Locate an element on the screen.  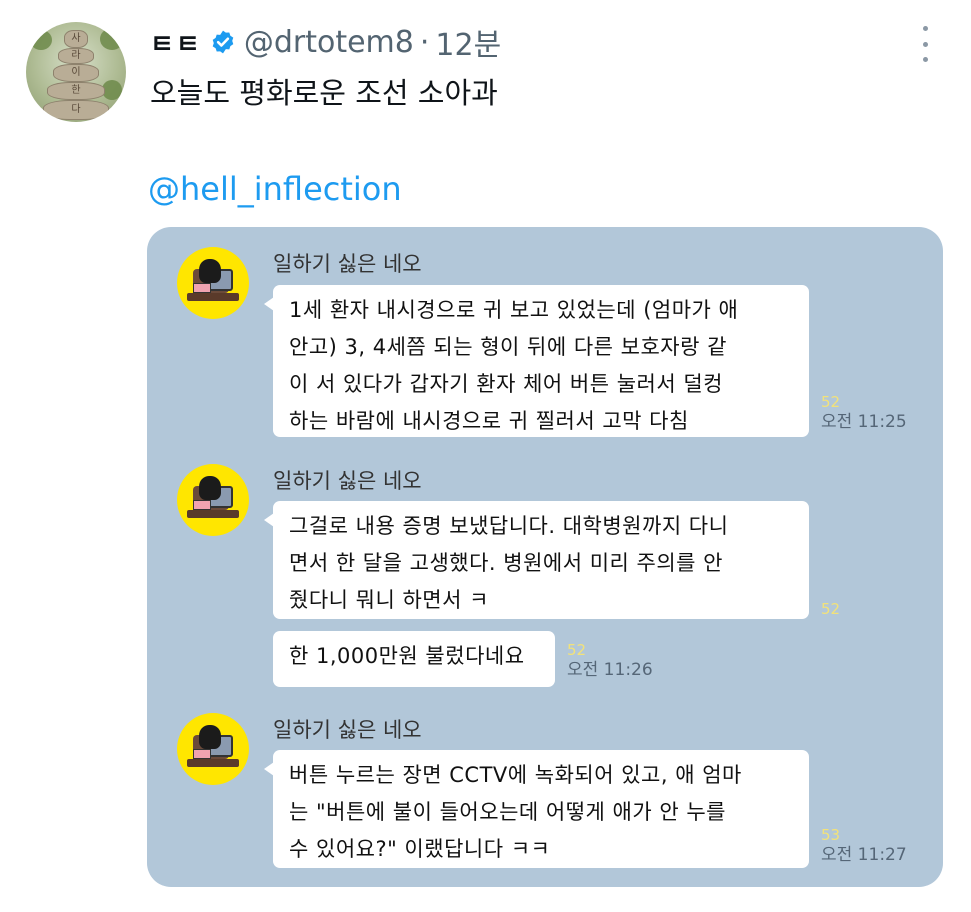
more-options-icon is located at coordinates (925, 44).